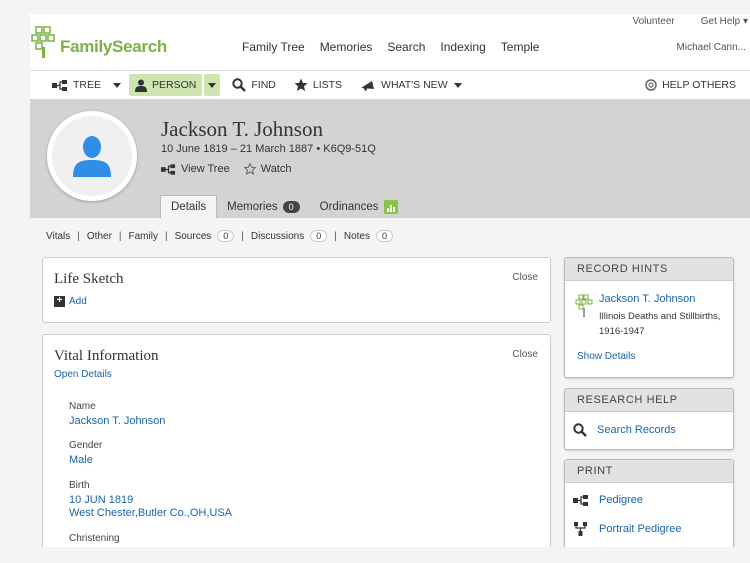 The image size is (750, 563). Describe the element at coordinates (141, 85) in the screenshot. I see `person-icon` at that location.